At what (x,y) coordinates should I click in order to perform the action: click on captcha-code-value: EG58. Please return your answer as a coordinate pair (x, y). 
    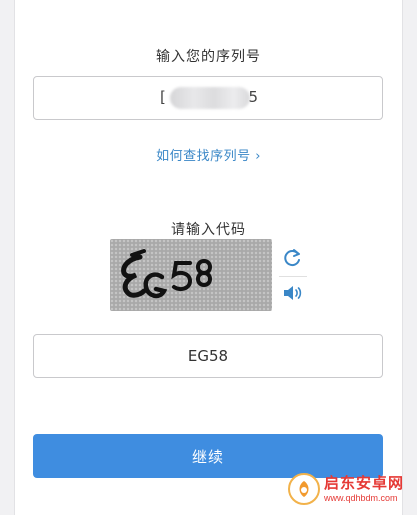
    Looking at the image, I should click on (208, 356).